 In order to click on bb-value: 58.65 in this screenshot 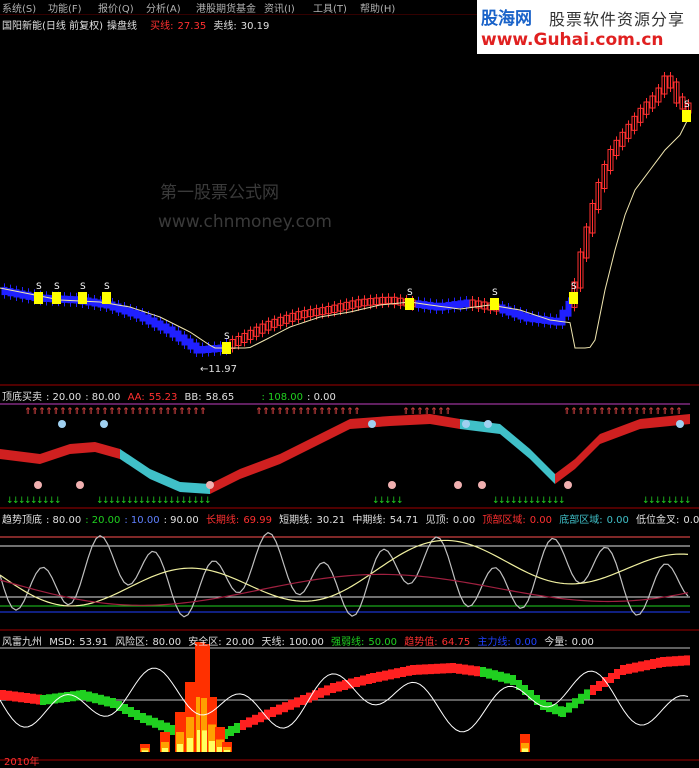, I will do `click(220, 397)`.